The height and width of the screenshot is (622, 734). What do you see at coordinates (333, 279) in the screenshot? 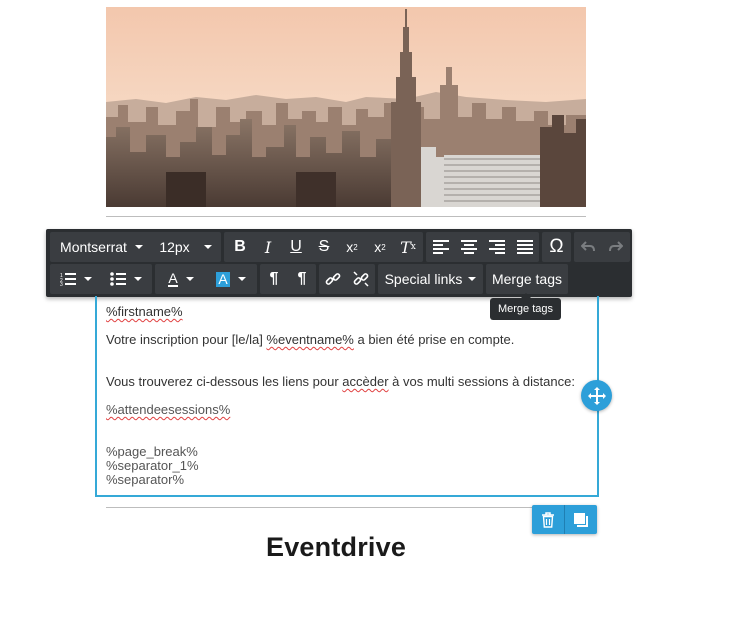
I see `link-icon` at bounding box center [333, 279].